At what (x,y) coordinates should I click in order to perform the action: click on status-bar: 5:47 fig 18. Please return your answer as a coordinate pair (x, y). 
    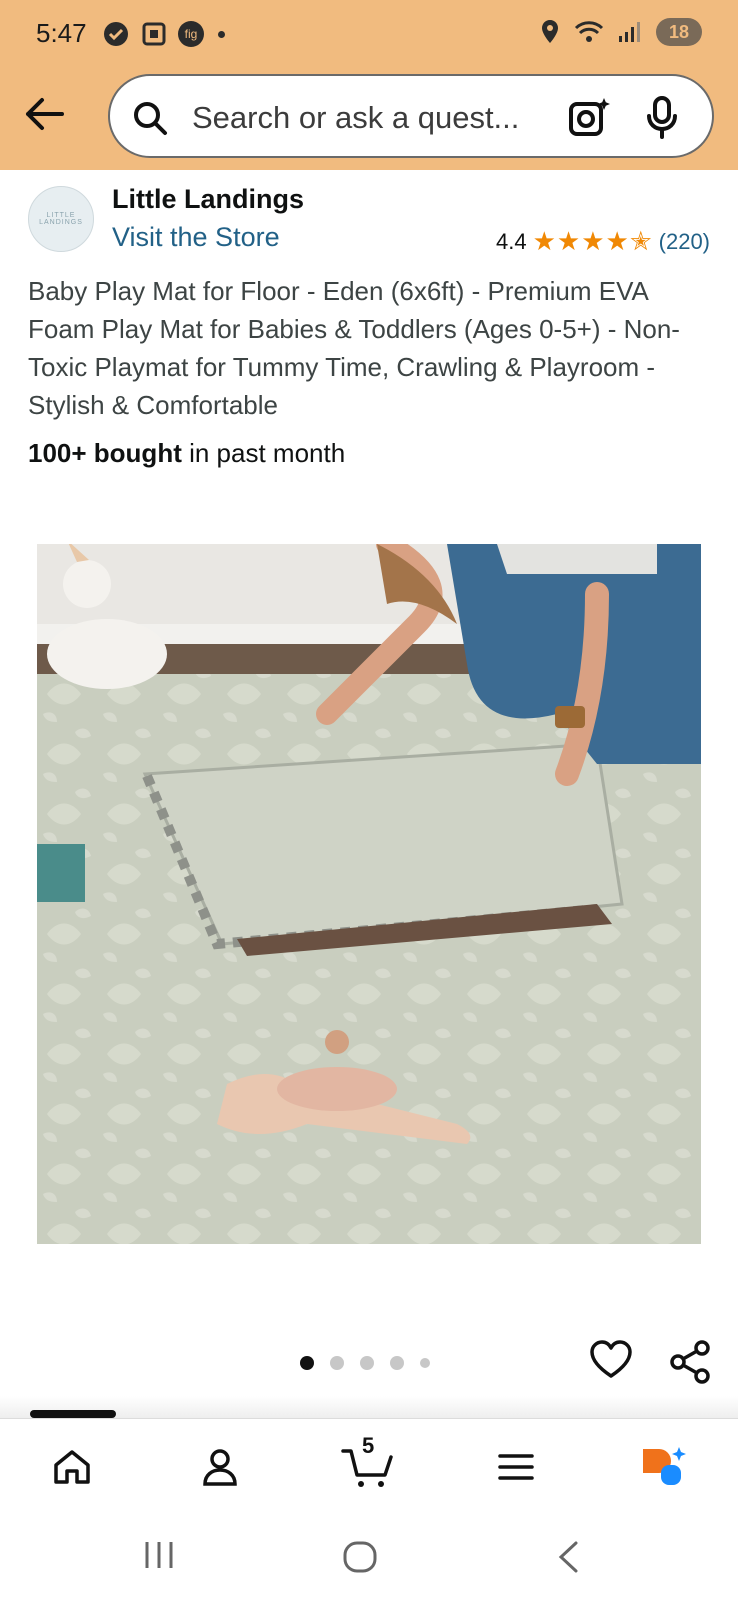
    Looking at the image, I should click on (369, 35).